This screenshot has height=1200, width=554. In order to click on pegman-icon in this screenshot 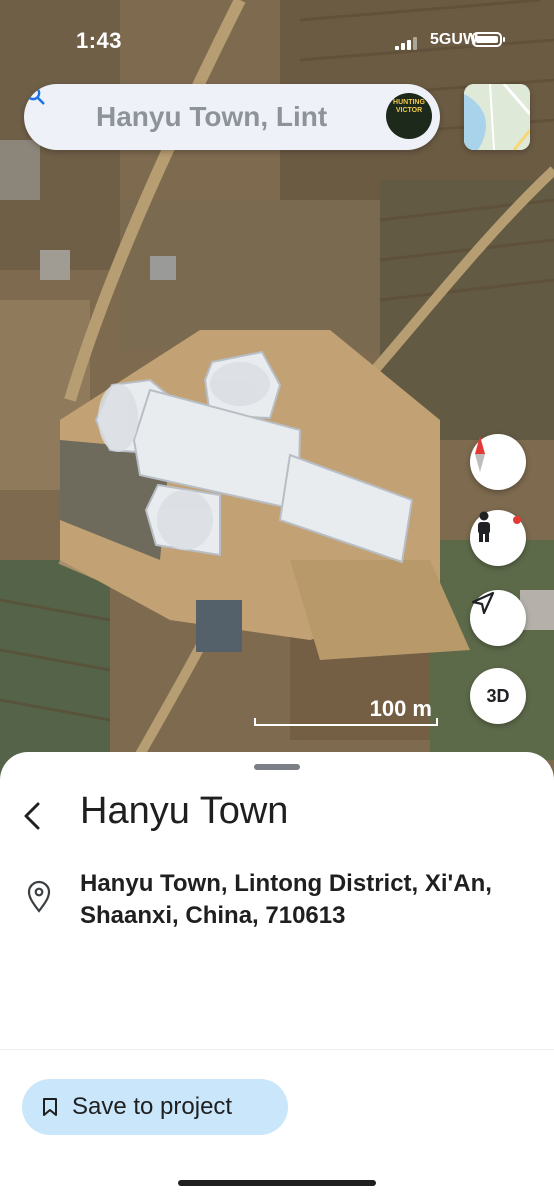, I will do `click(484, 526)`.